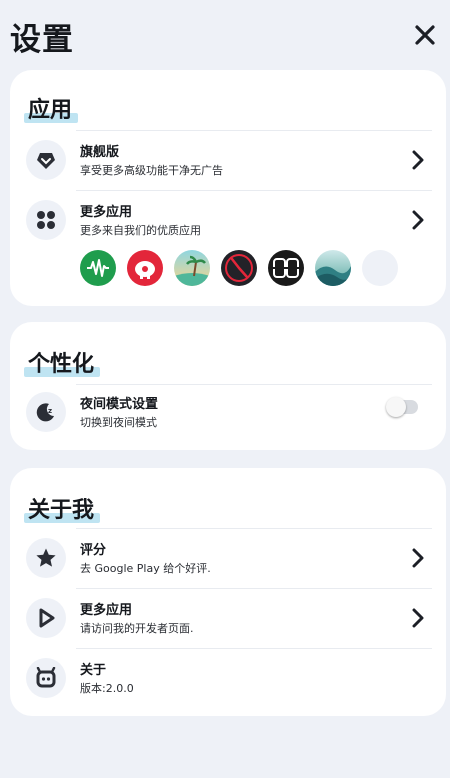 The height and width of the screenshot is (778, 450). What do you see at coordinates (333, 268) in the screenshot?
I see `wave-landscape-app-icon` at bounding box center [333, 268].